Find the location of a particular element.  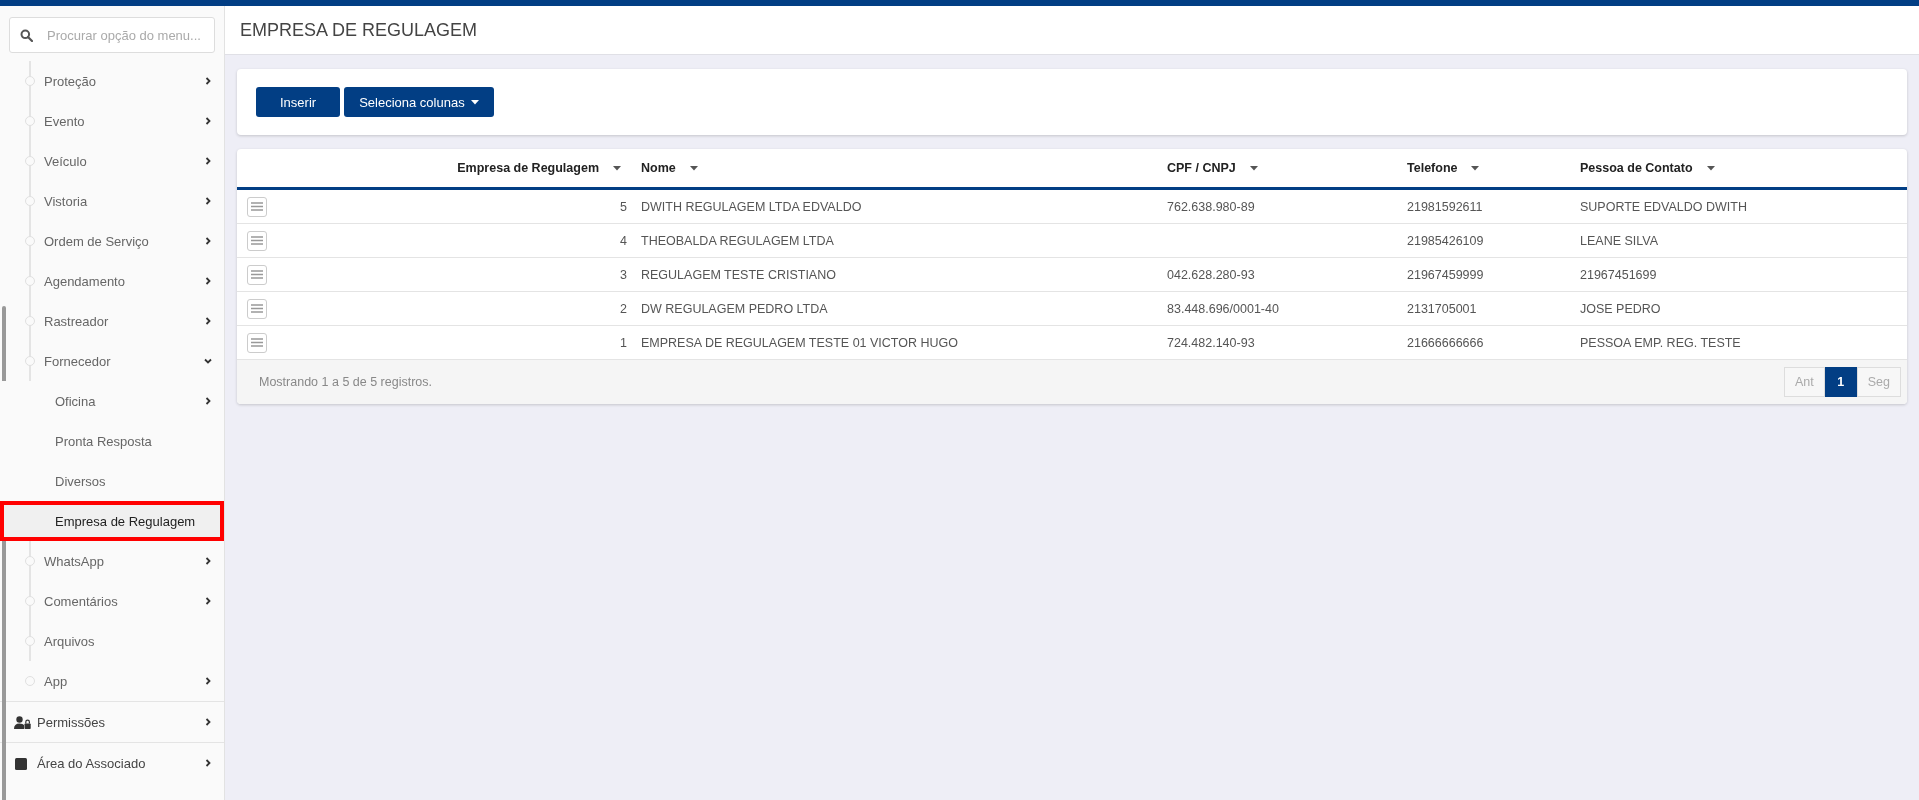

insert-button: Inserir is located at coordinates (298, 102).